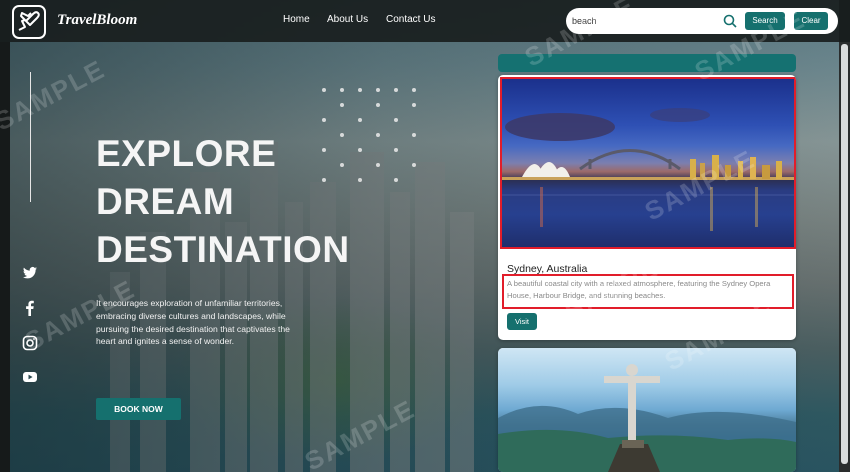 Image resolution: width=850 pixels, height=472 pixels. Describe the element at coordinates (165, 201) in the screenshot. I see `hero-title-line-2: DREAM` at that location.